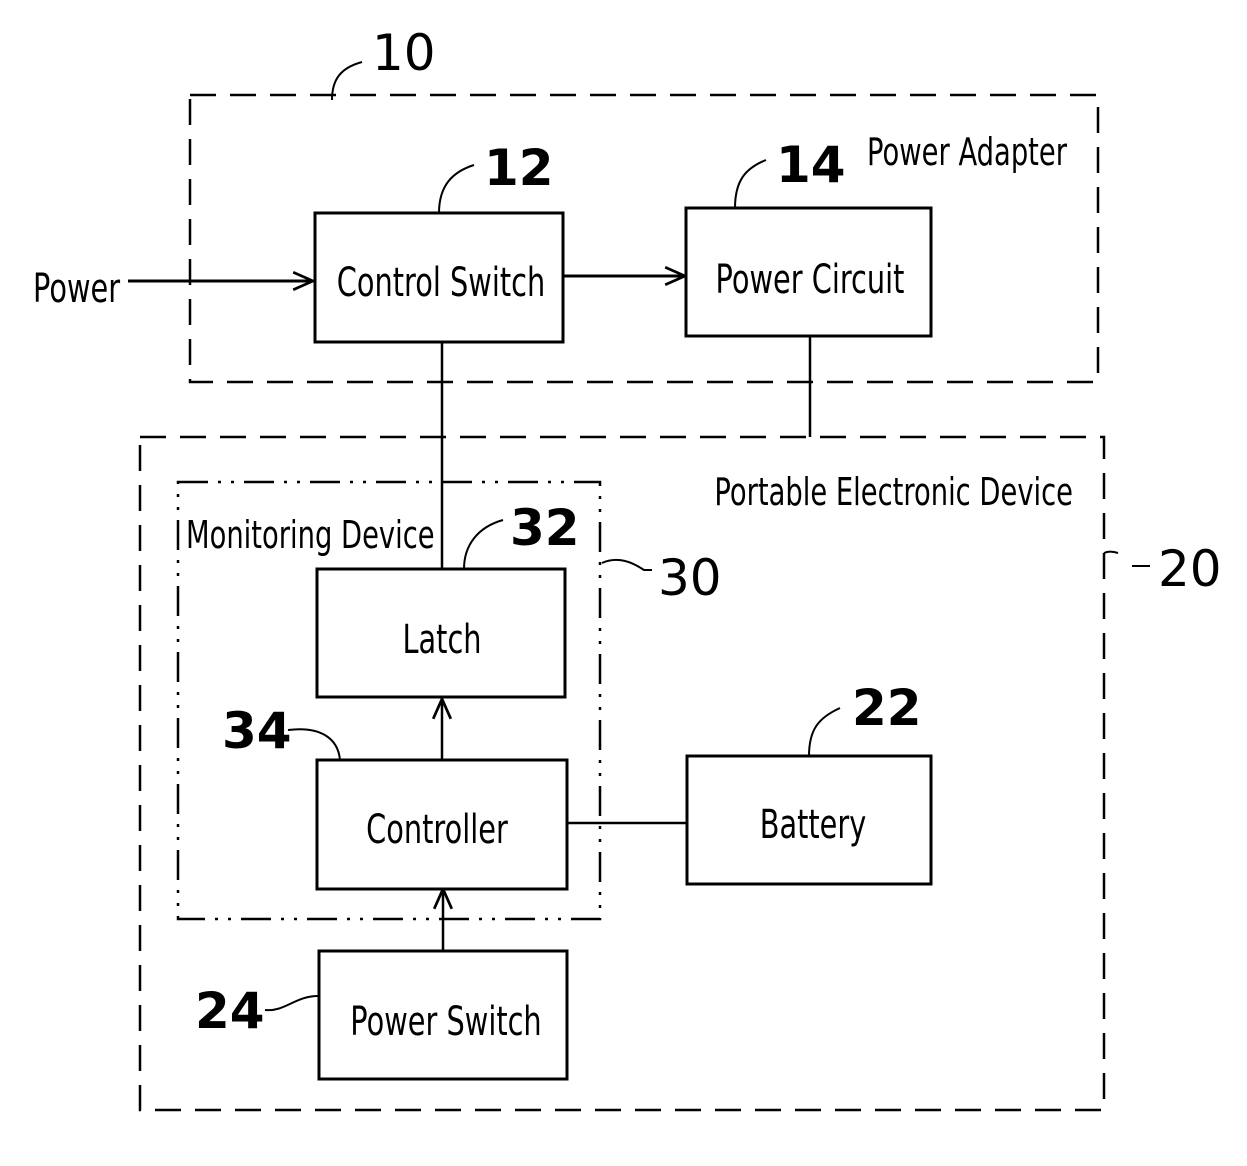  I want to click on control-switch-block: Control Switch 12, so click(439, 241).